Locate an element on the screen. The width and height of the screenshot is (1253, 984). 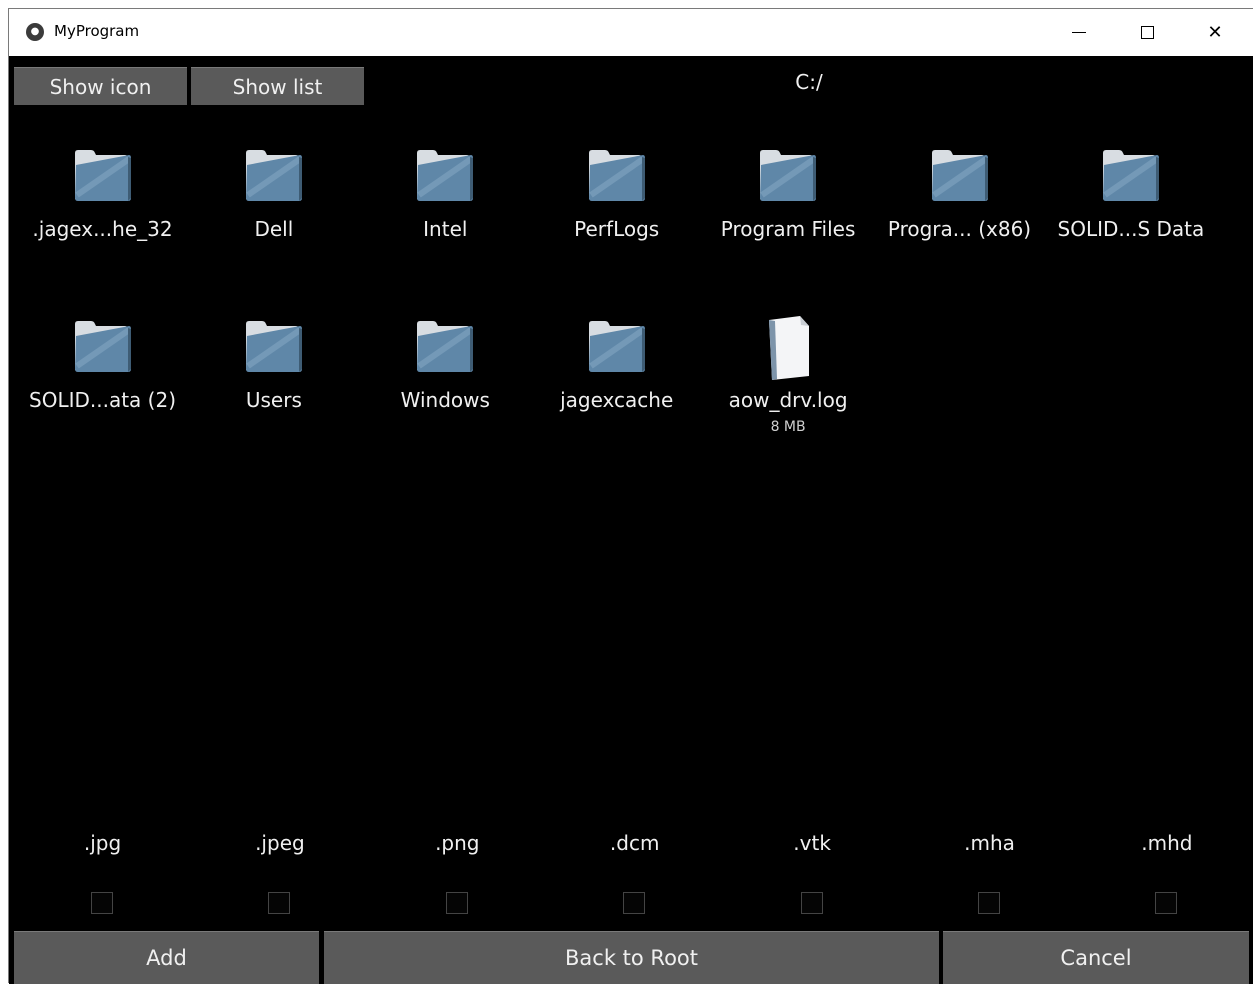
file-size: 8 MB is located at coordinates (788, 427).